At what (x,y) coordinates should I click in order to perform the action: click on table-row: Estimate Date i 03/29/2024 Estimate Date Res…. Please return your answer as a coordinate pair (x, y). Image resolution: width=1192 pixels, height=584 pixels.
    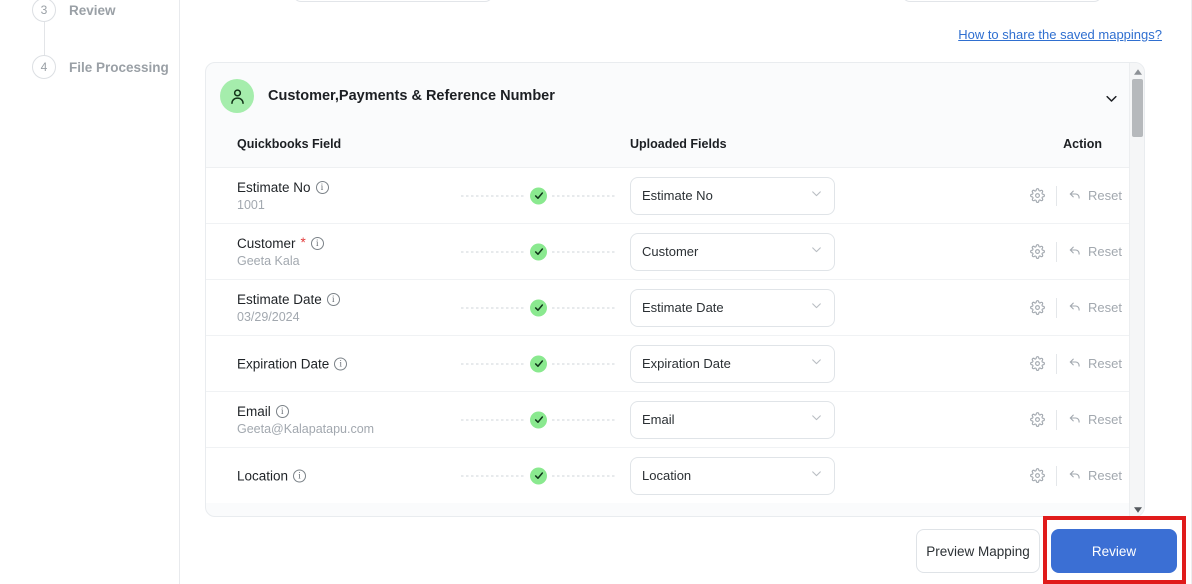
    Looking at the image, I should click on (675, 307).